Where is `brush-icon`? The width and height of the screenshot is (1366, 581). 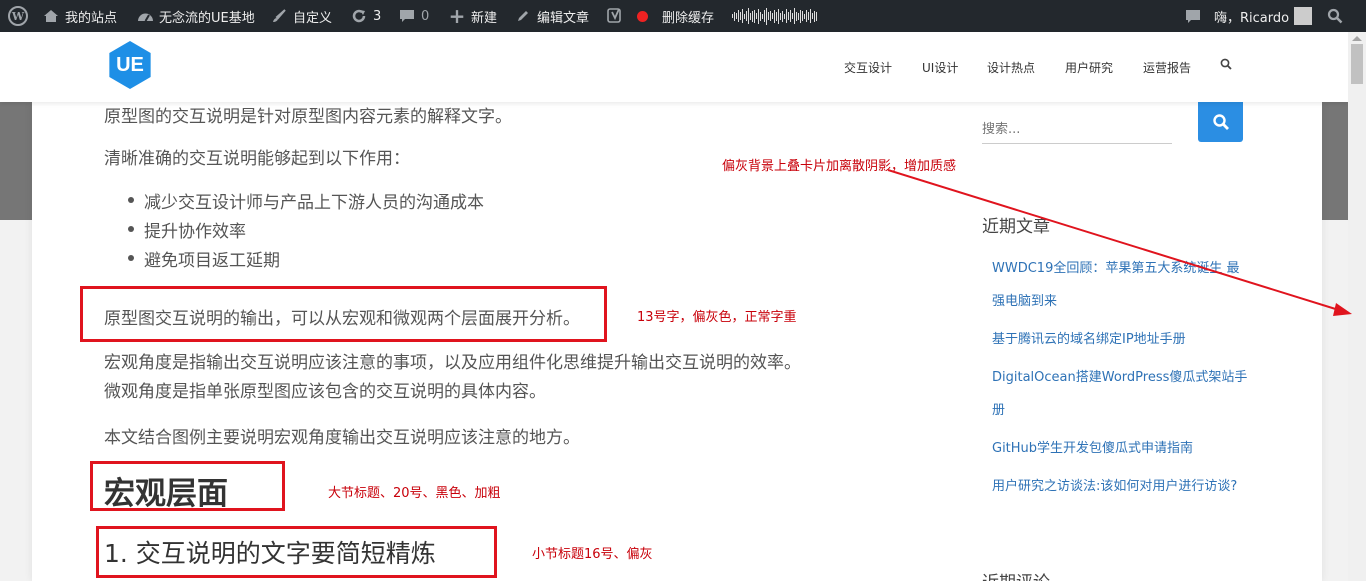
brush-icon is located at coordinates (279, 16).